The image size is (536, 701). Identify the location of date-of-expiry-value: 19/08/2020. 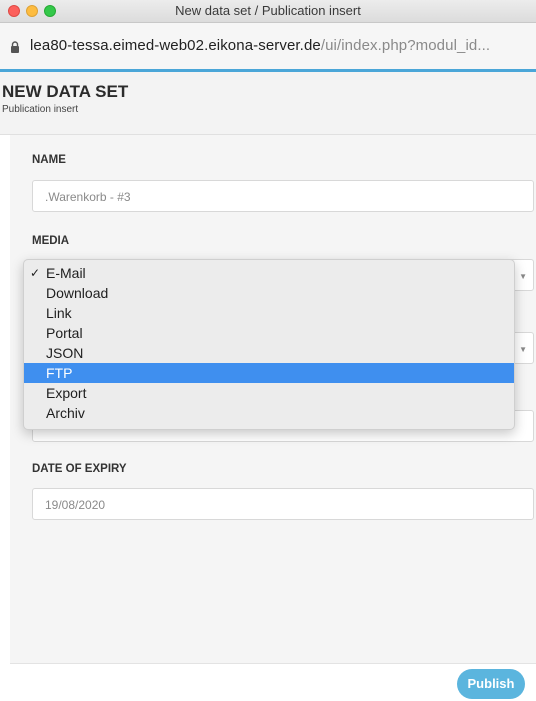
(75, 505).